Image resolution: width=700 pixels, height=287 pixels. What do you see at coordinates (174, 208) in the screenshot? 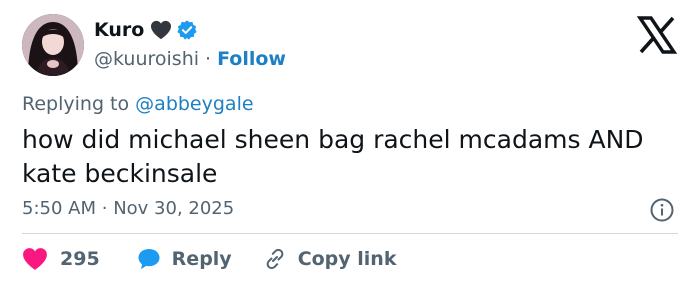
I see `tweet-date: Nov 30, 2025` at bounding box center [174, 208].